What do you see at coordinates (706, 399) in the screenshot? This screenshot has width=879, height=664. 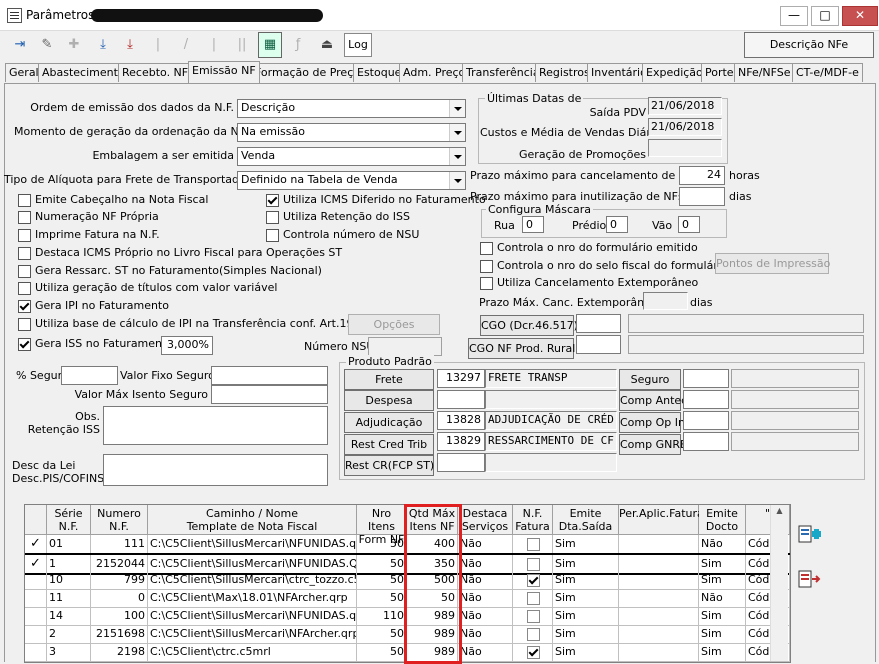 I see `comp-antec-code-field` at bounding box center [706, 399].